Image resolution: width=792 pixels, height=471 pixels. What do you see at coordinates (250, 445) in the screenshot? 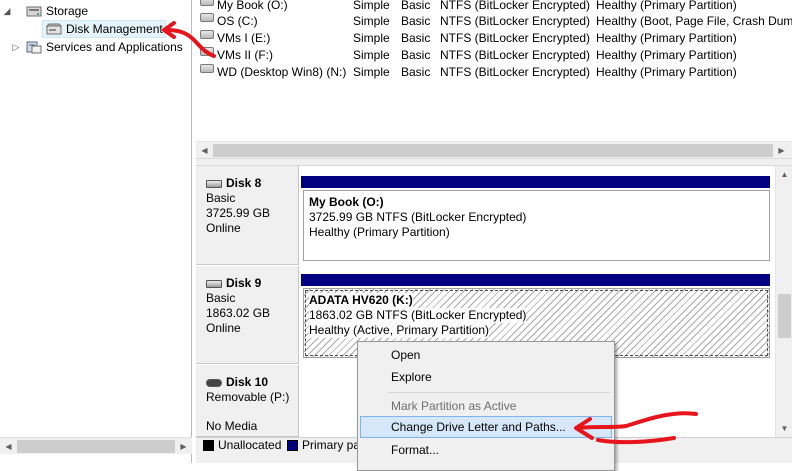
I see `legend-unallocated: Unallocated` at bounding box center [250, 445].